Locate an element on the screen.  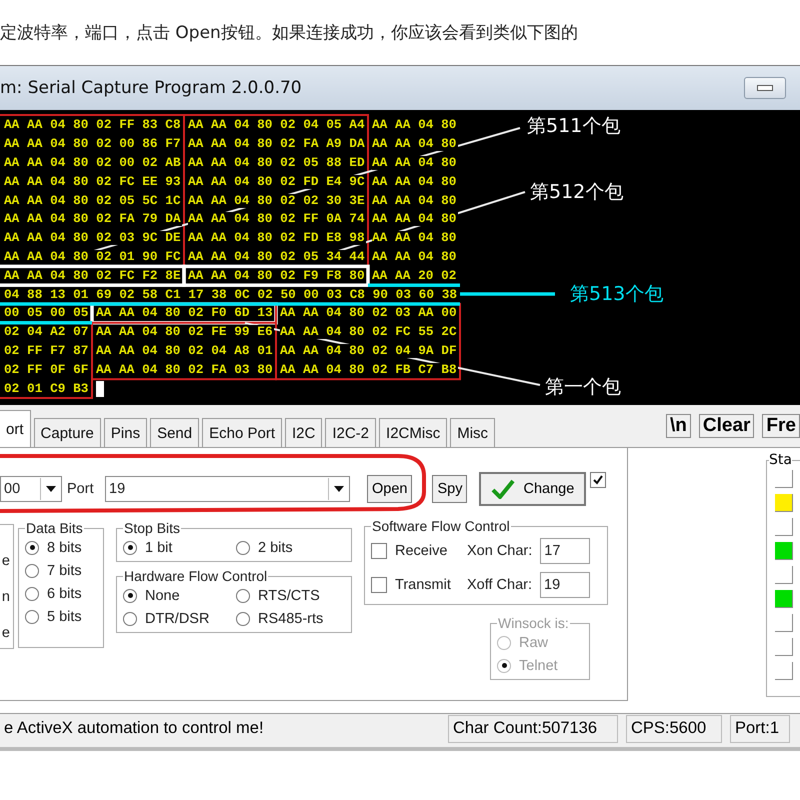
window-title: m: Serial Capture Program 2.0.0.70 is located at coordinates (151, 88).